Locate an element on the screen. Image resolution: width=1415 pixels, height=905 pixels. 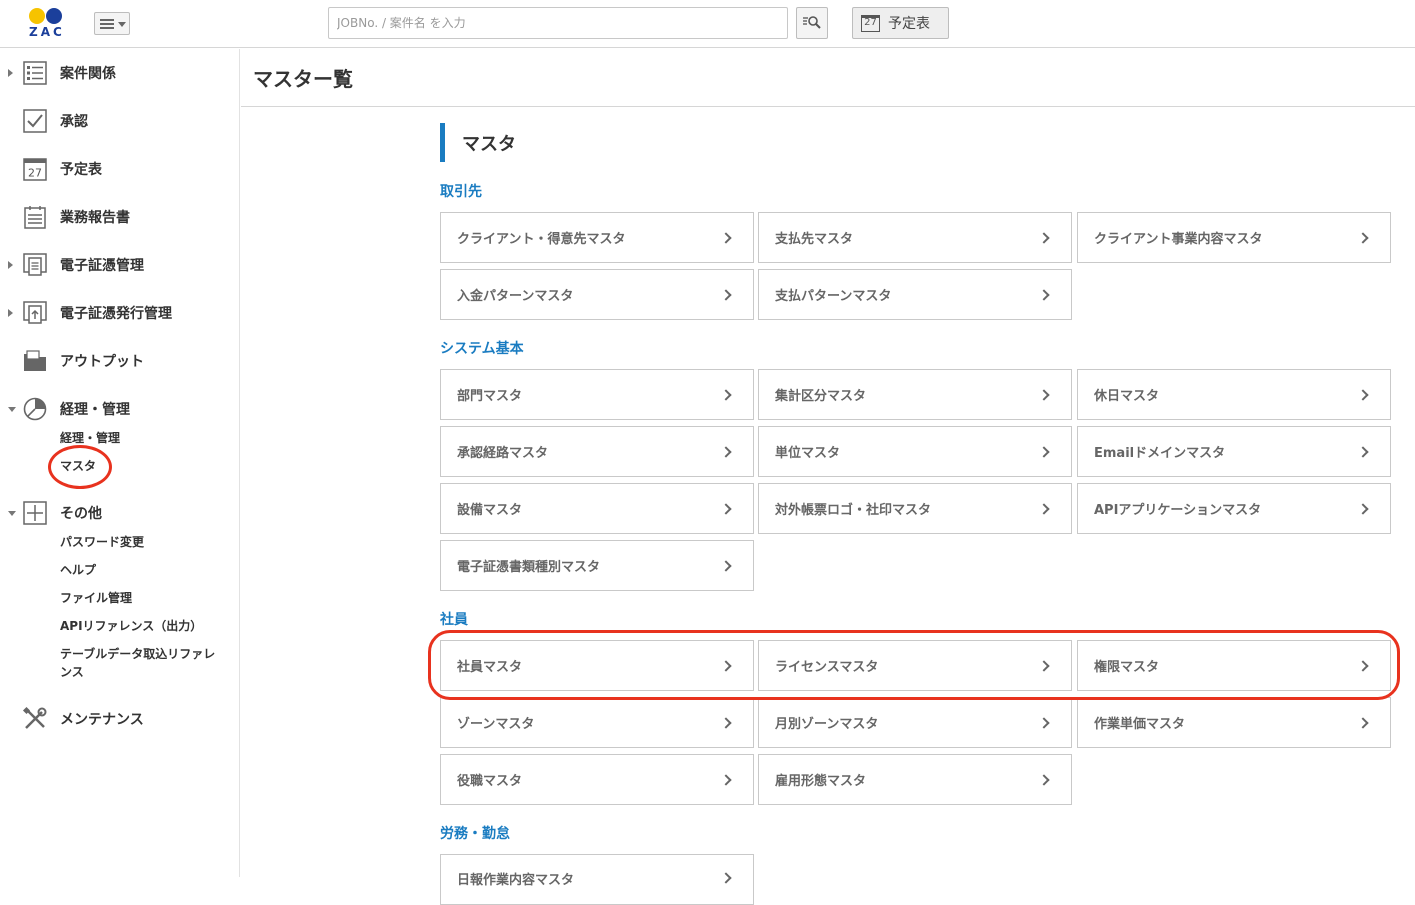
sidebar-item-approval: 承認 is located at coordinates (119, 121).